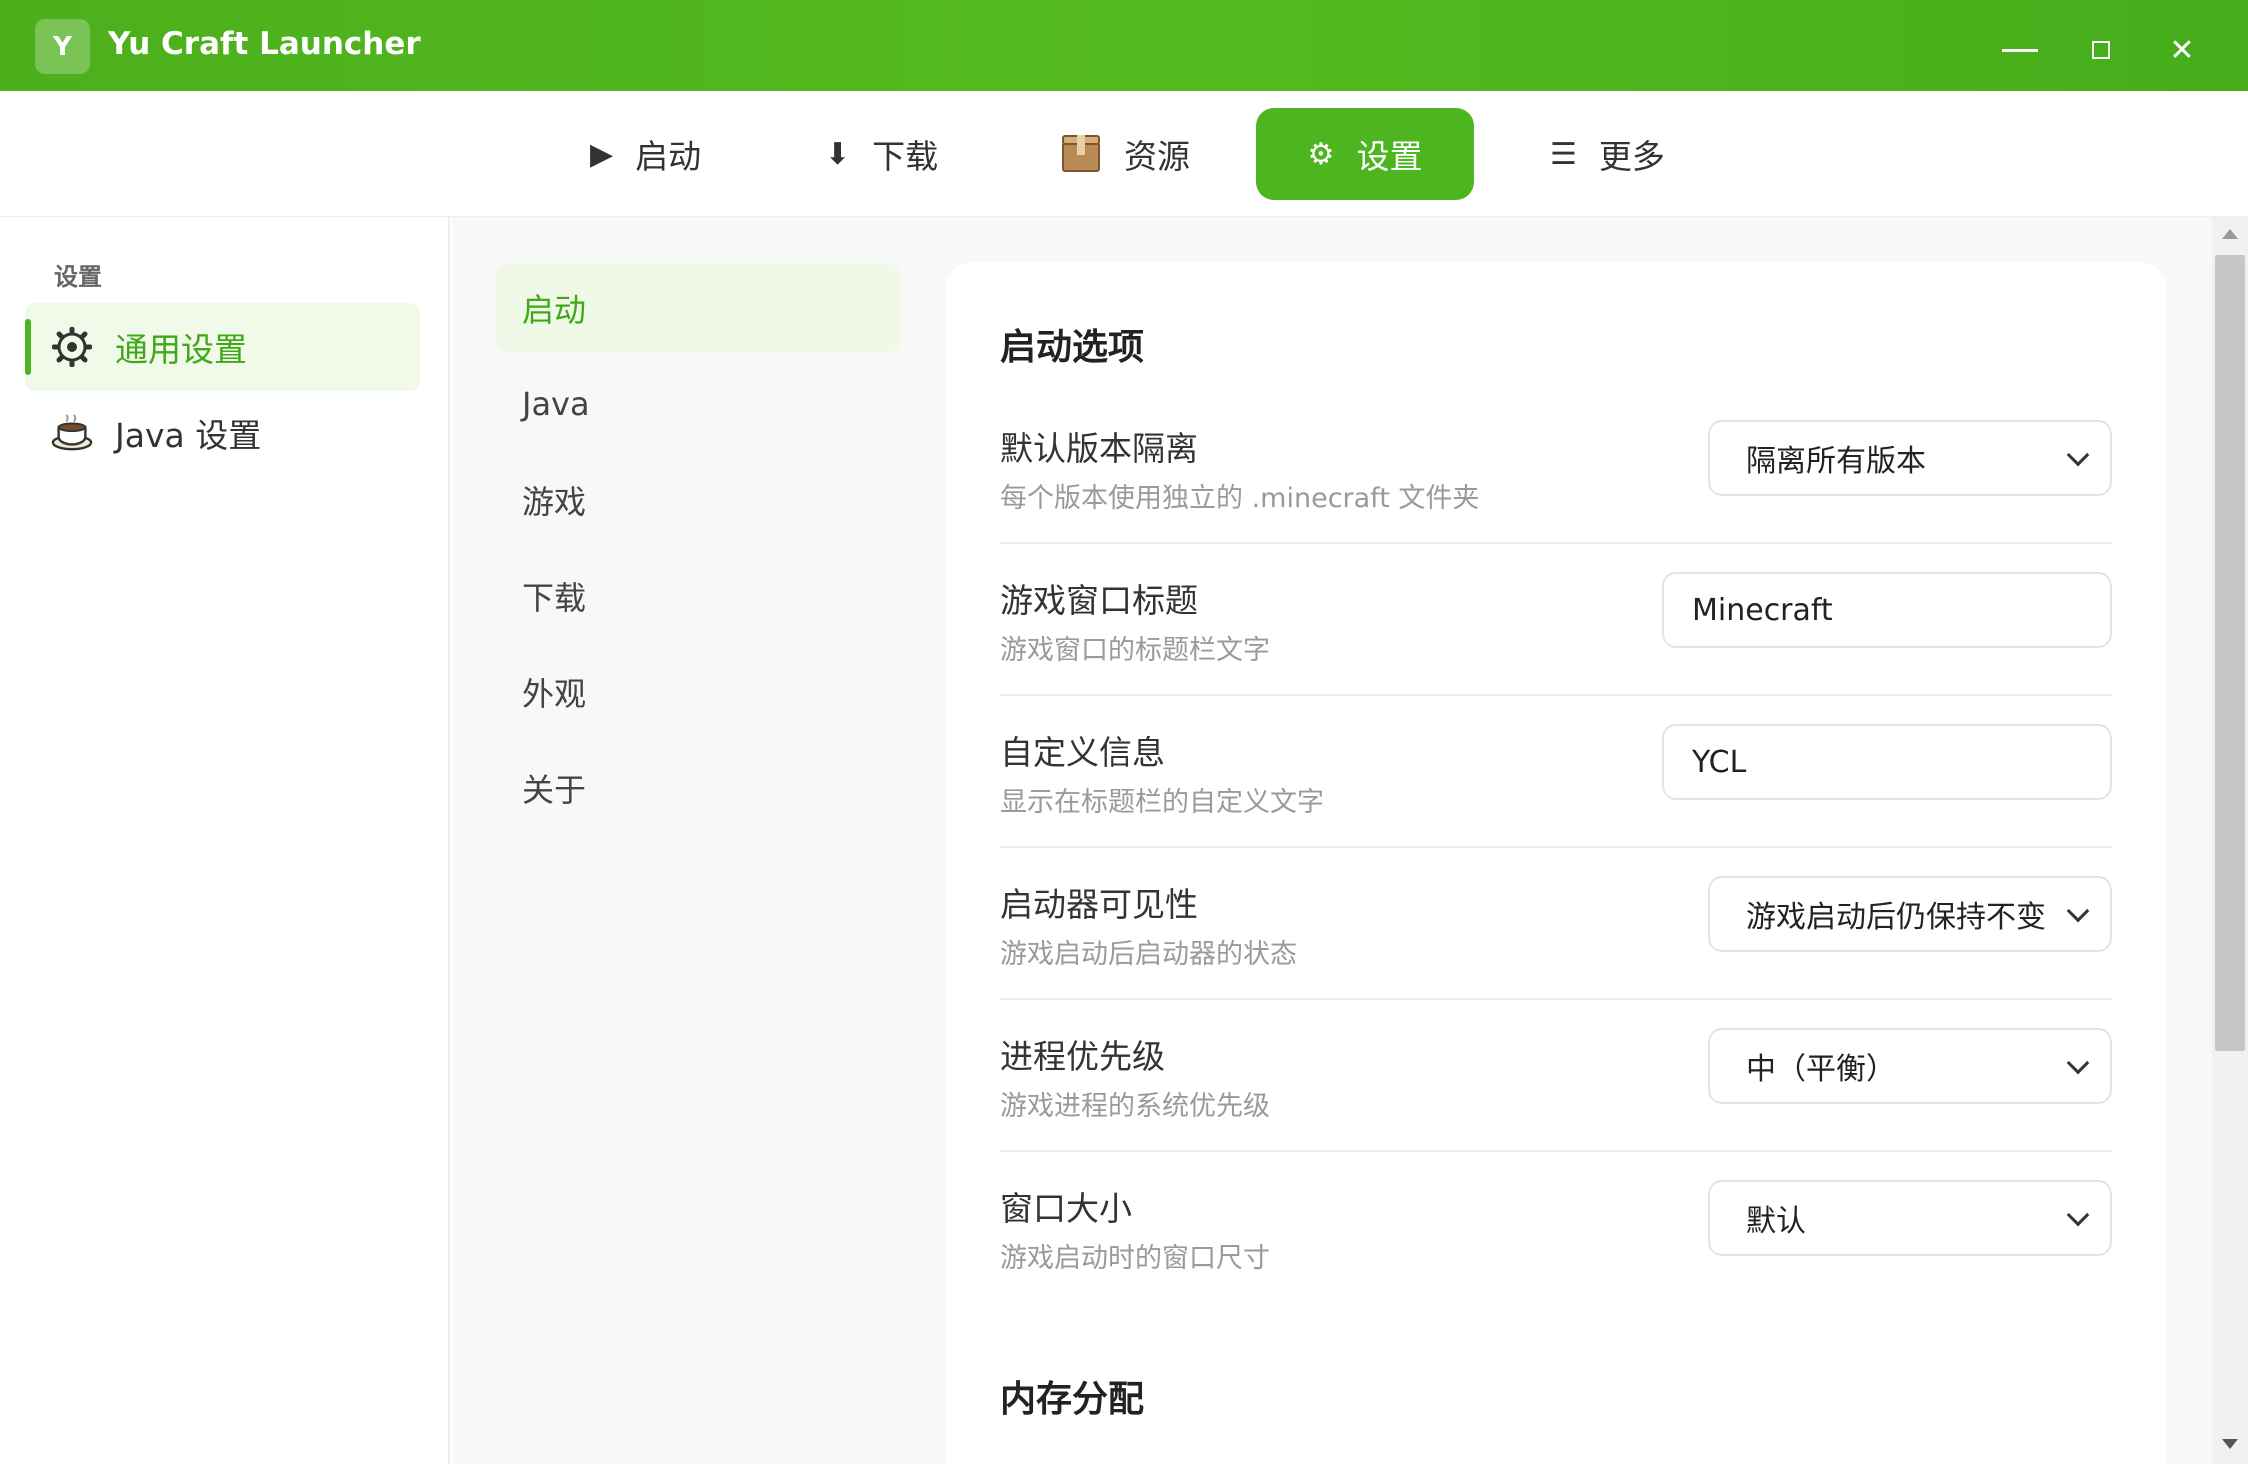 The height and width of the screenshot is (1464, 2248). What do you see at coordinates (1066, 1208) in the screenshot?
I see `setting-title: 窗口大小` at bounding box center [1066, 1208].